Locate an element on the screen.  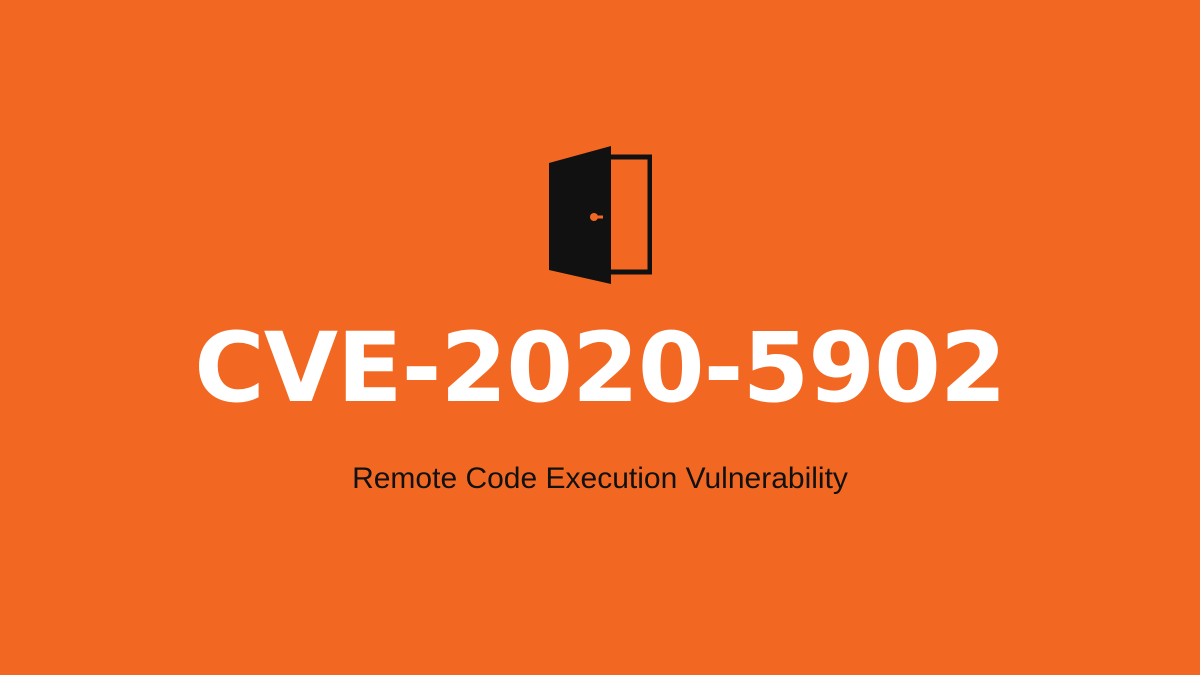
vulnerability-subtitle: Remote Code Execution Vulnerability is located at coordinates (600, 478).